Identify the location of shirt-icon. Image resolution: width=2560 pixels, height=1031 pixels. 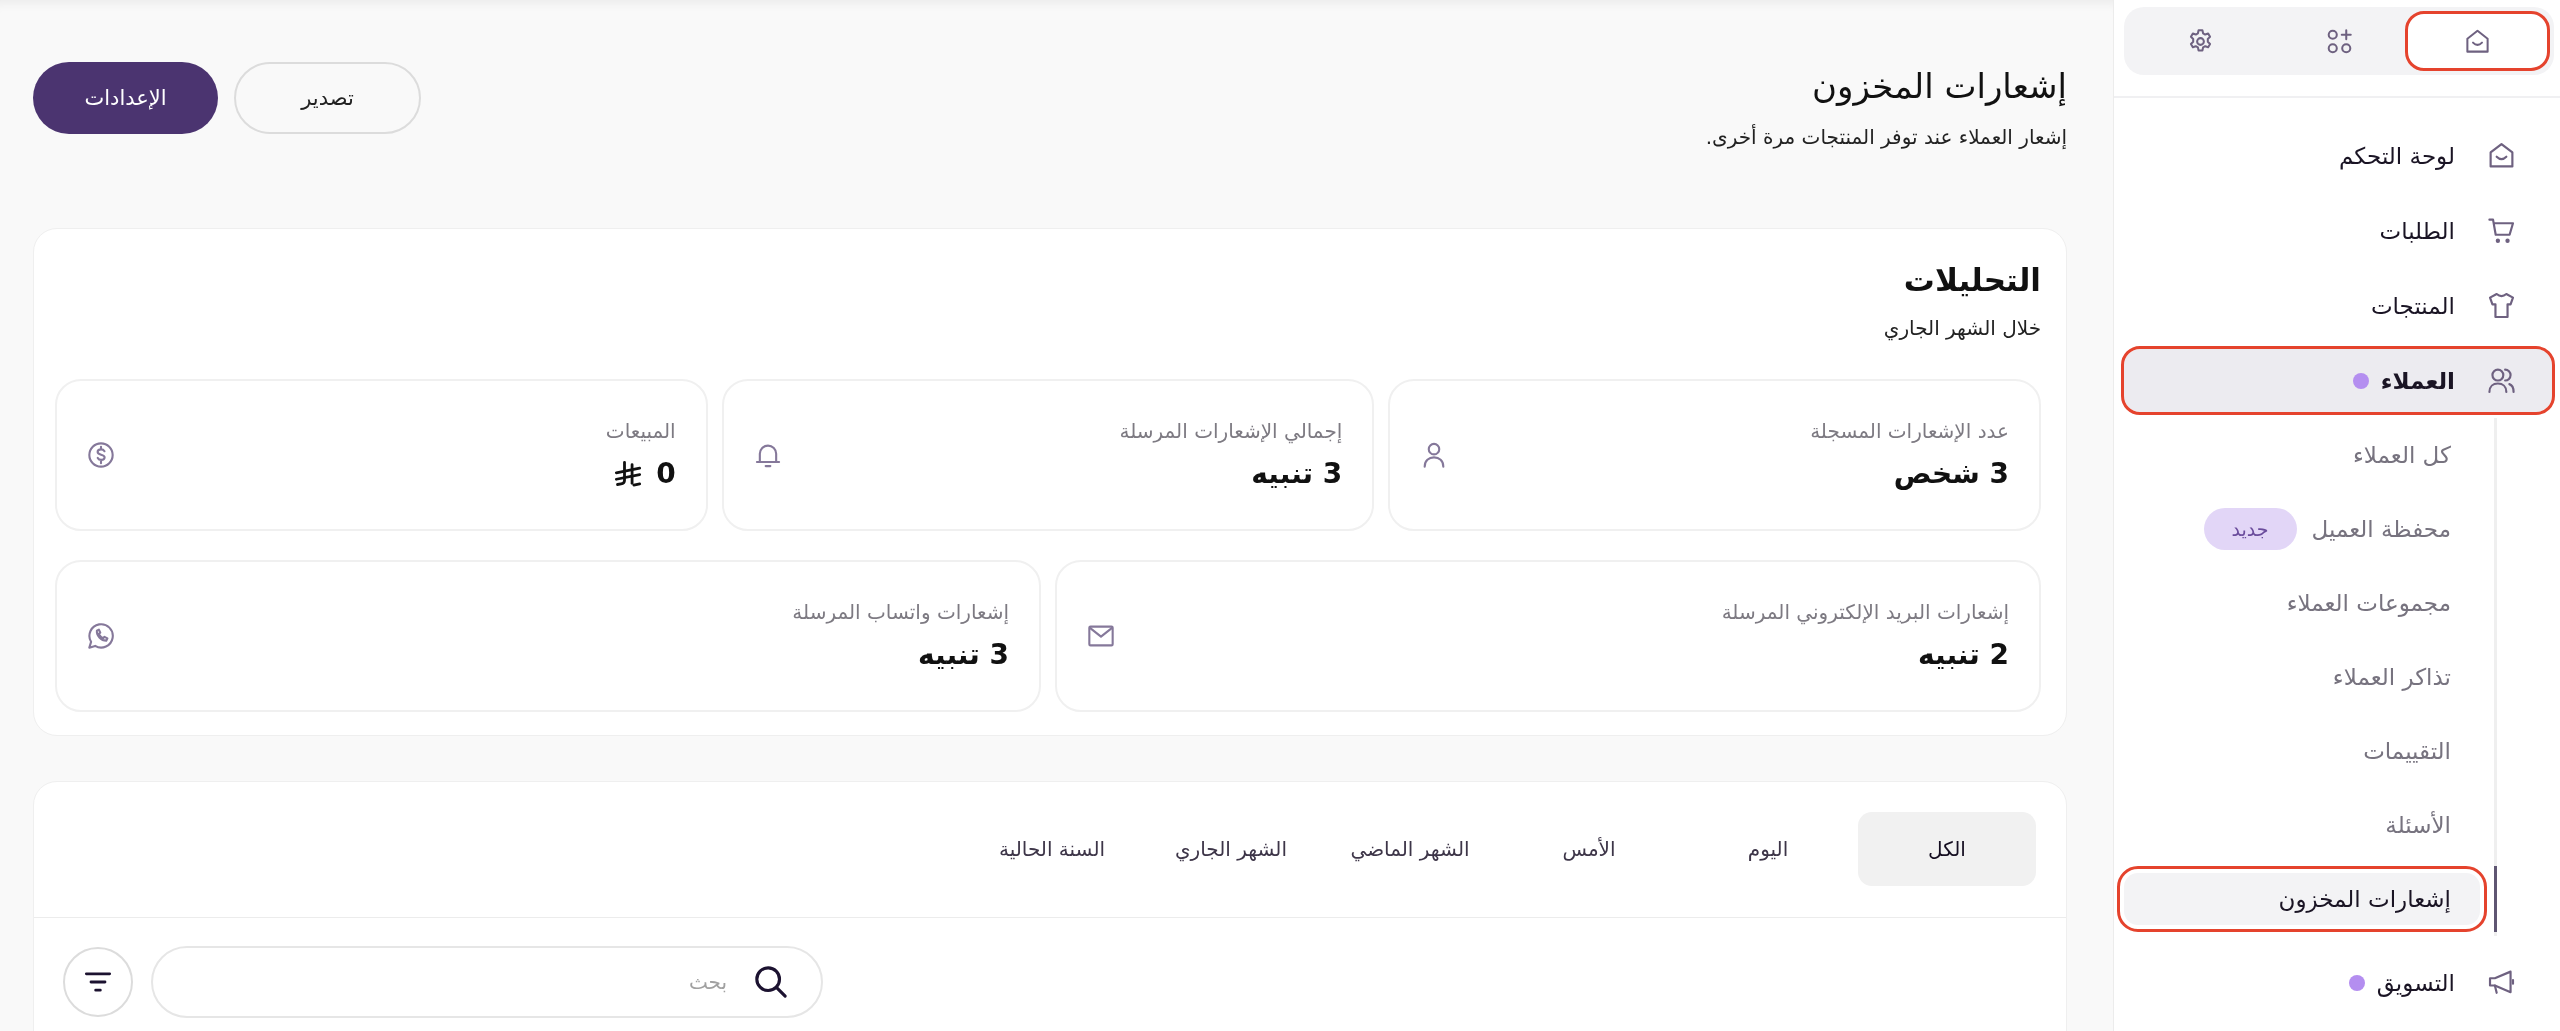
(2501, 305).